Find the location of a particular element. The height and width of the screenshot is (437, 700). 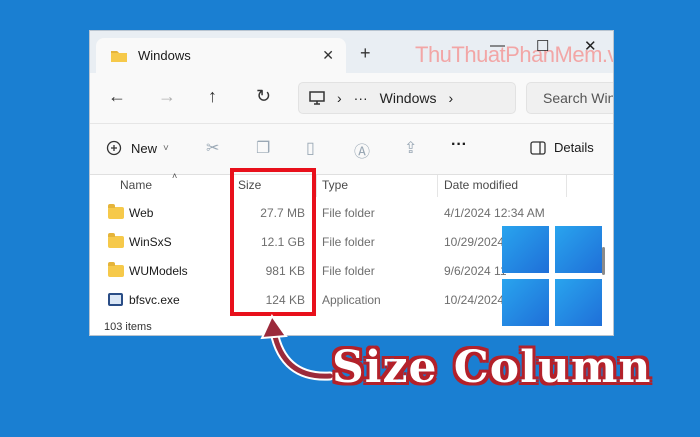

close-window-button: ✕ is located at coordinates (590, 46).